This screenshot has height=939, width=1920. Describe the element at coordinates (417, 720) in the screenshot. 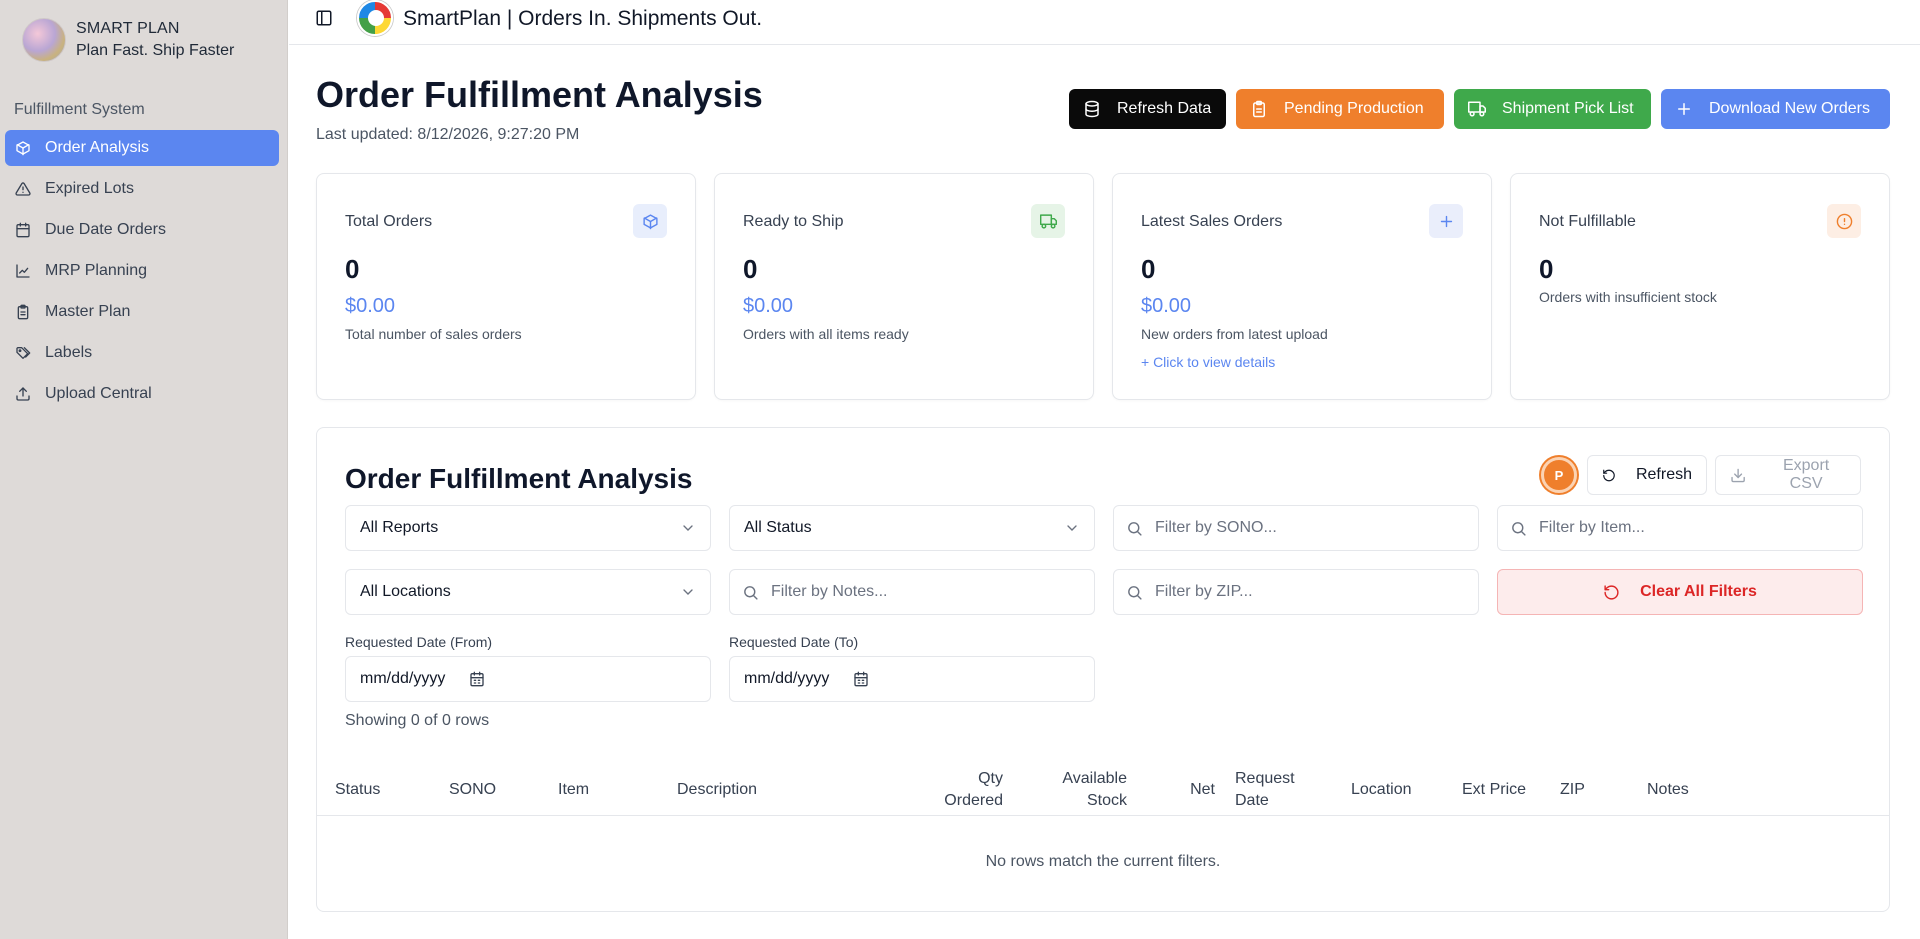

I see `row-count: Showing 0 of 0 rows` at that location.